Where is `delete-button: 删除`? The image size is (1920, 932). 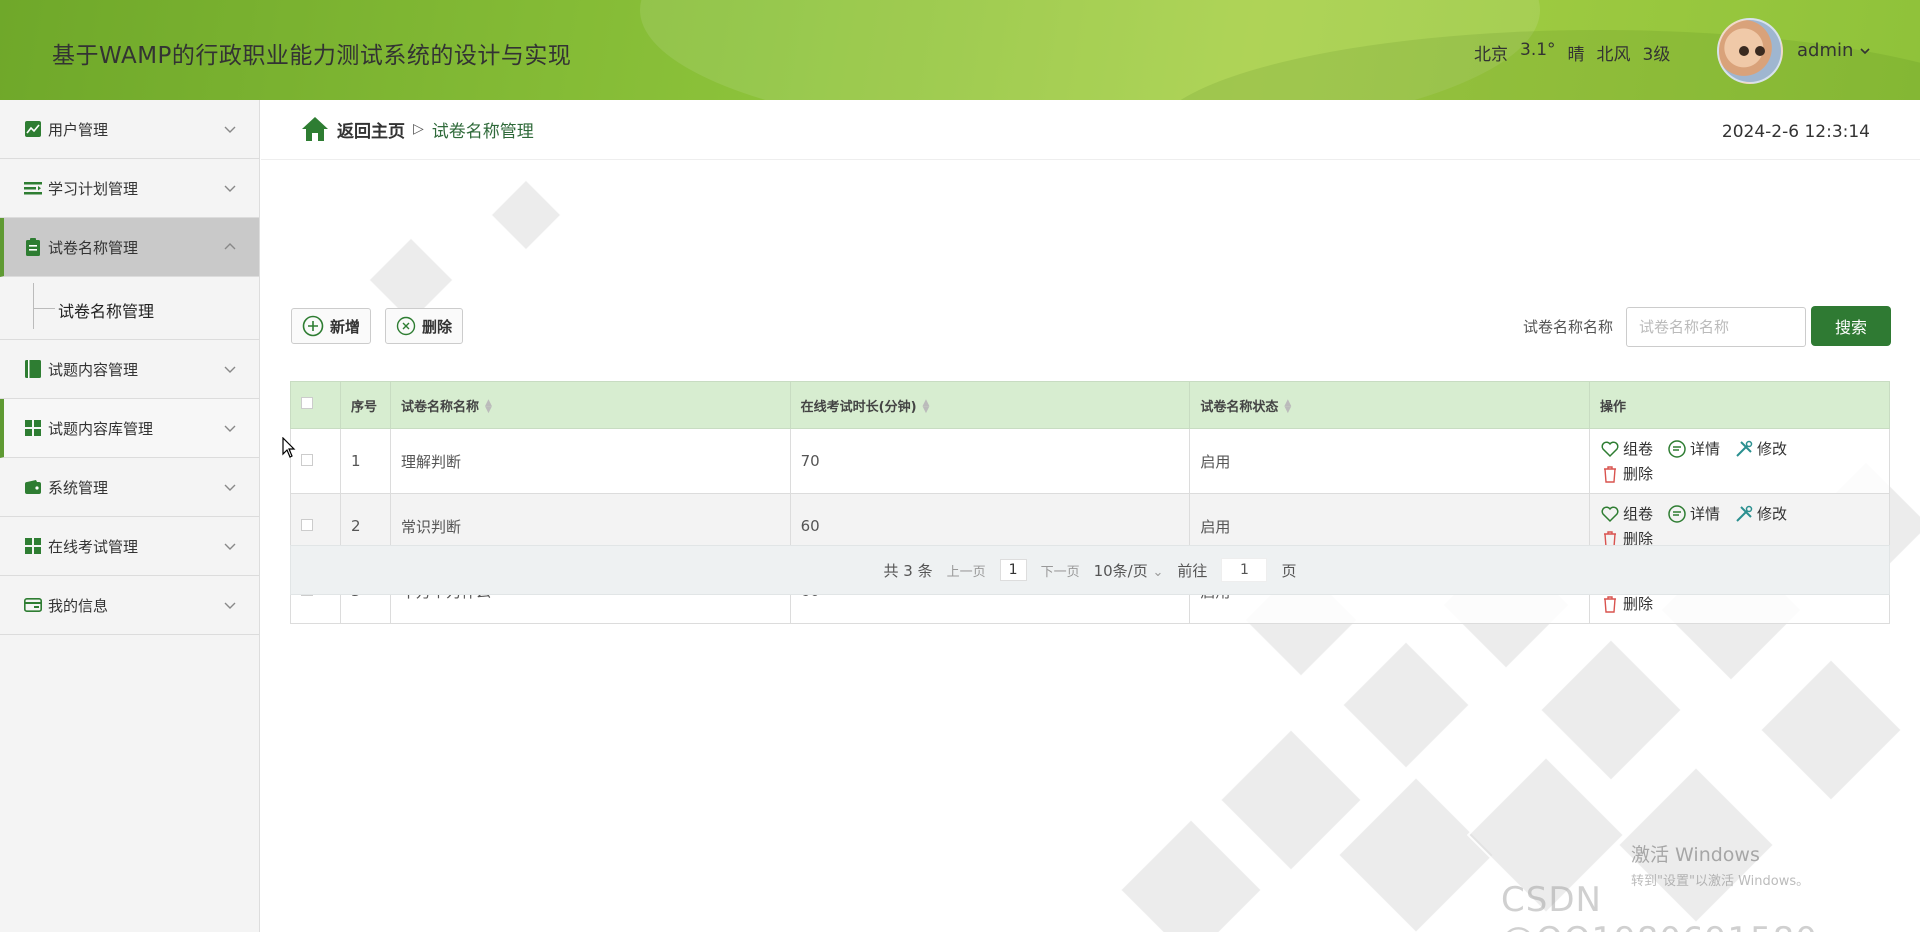
delete-button: 删除 is located at coordinates (424, 326).